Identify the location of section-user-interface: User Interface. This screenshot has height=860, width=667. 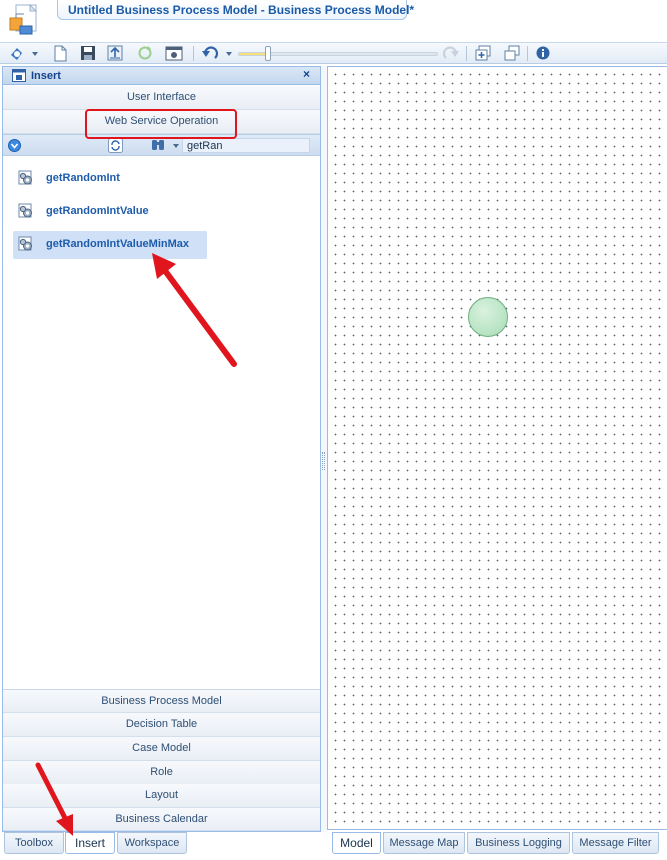
(161, 98).